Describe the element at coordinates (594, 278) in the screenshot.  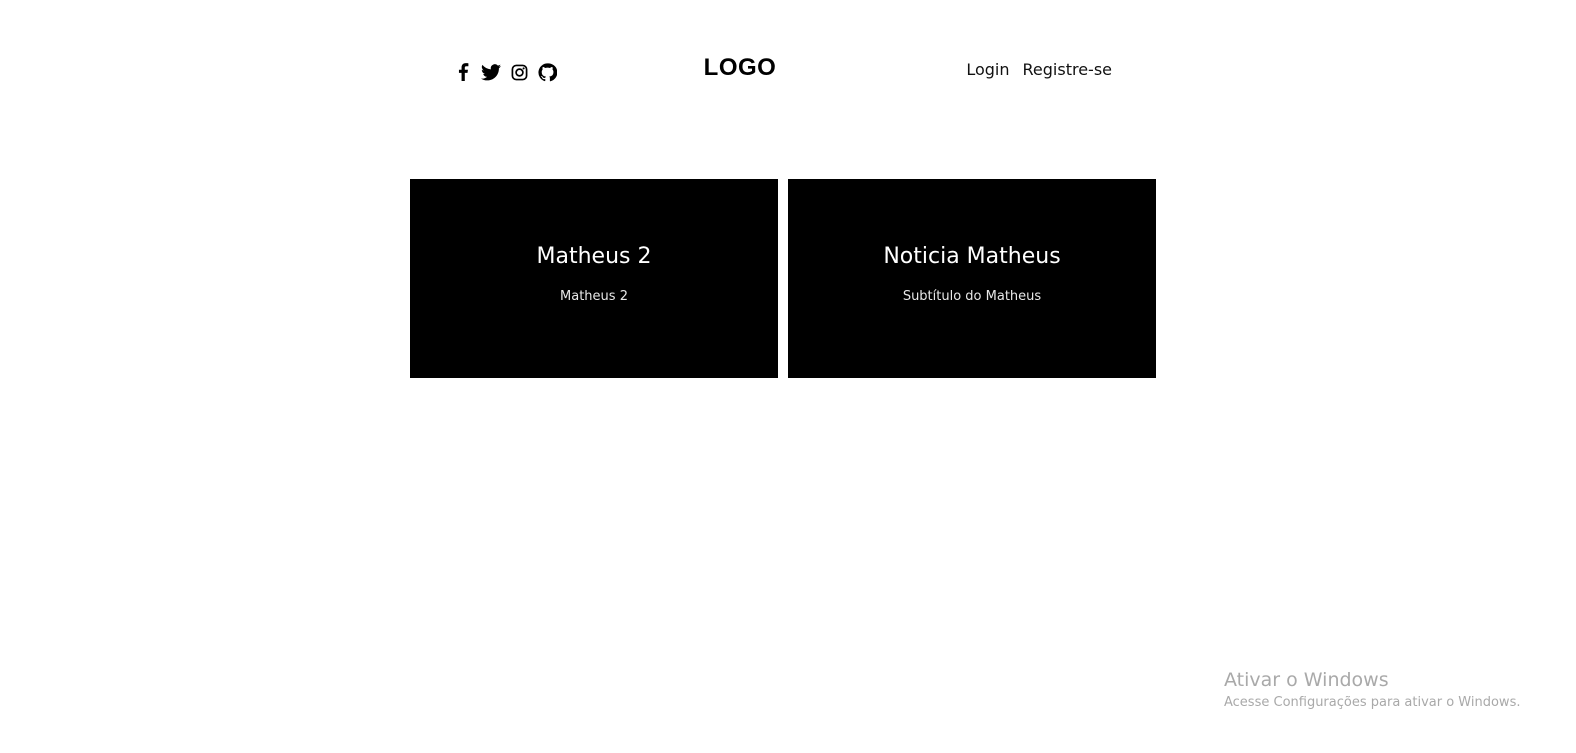
I see `news-card: Matheus 2 Matheus 2` at that location.